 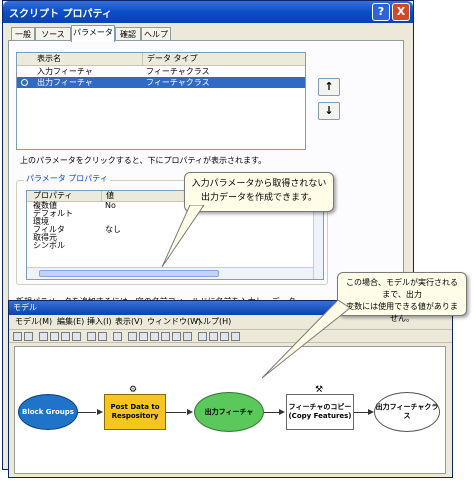 I want to click on fixed-zoom-icon, so click(x=154, y=336).